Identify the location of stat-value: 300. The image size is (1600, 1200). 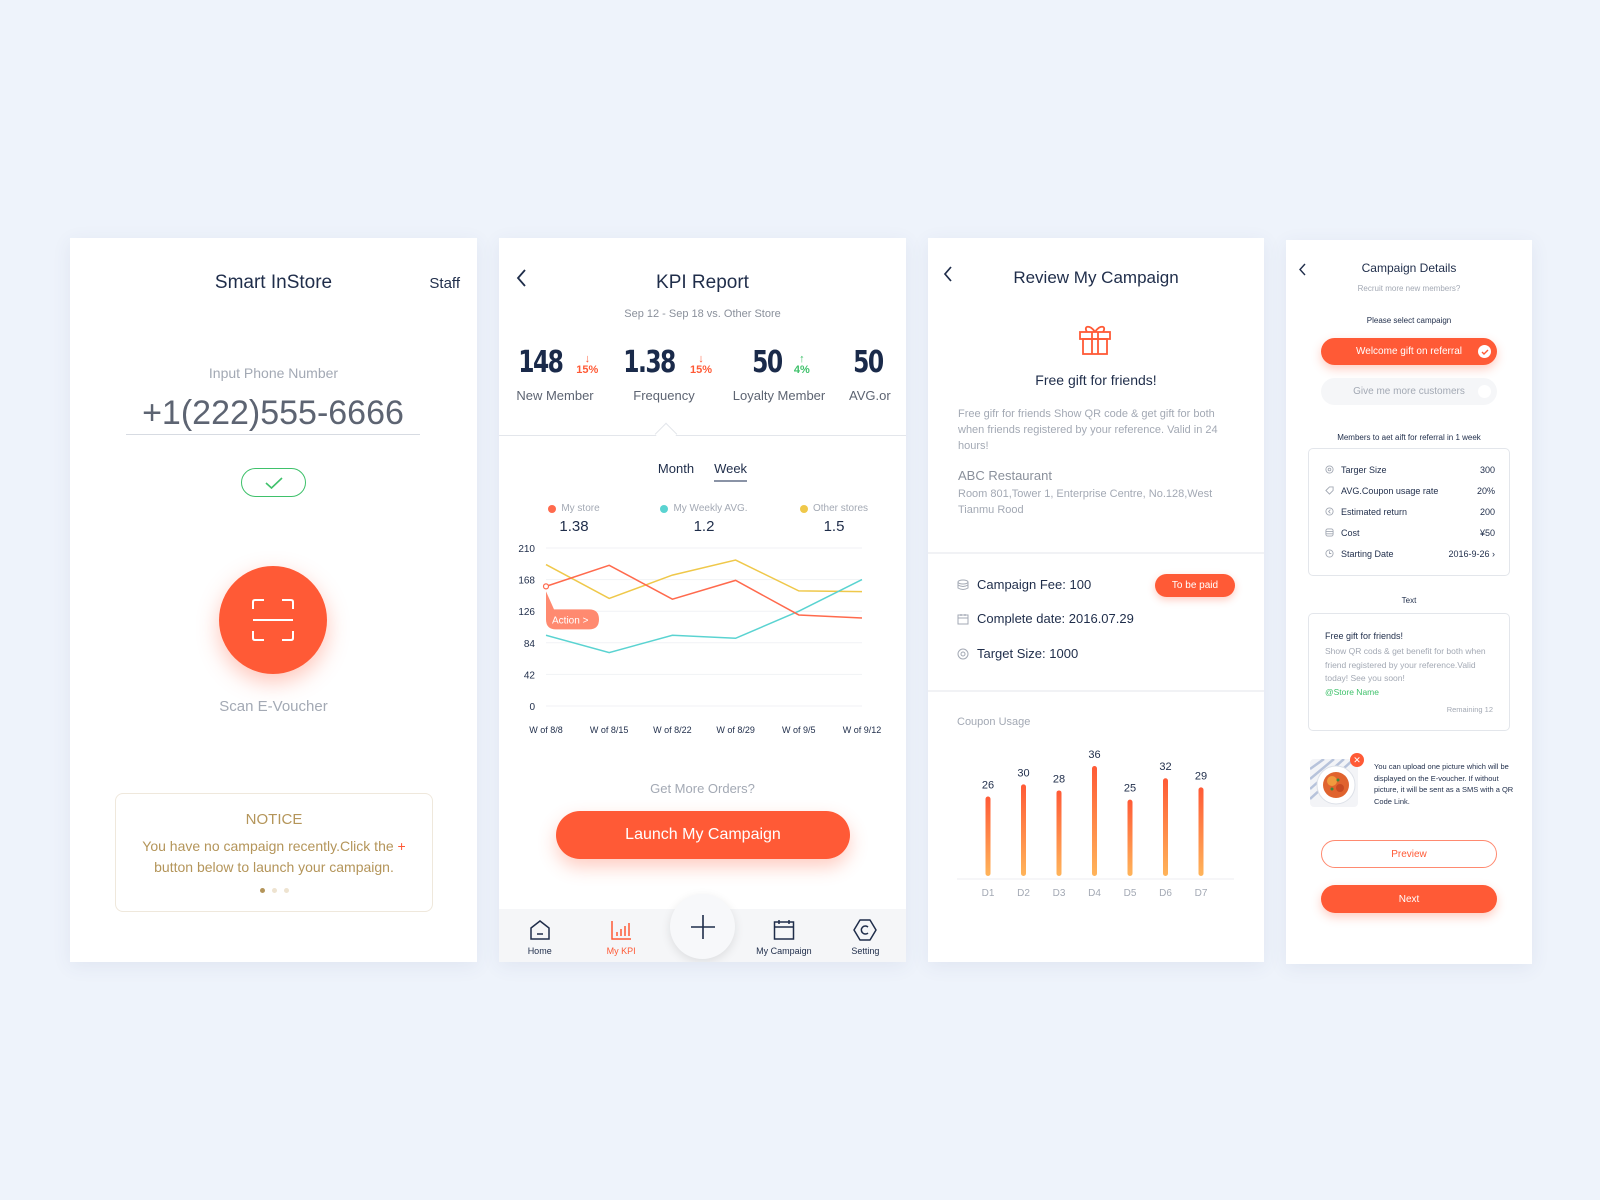
(1487, 469).